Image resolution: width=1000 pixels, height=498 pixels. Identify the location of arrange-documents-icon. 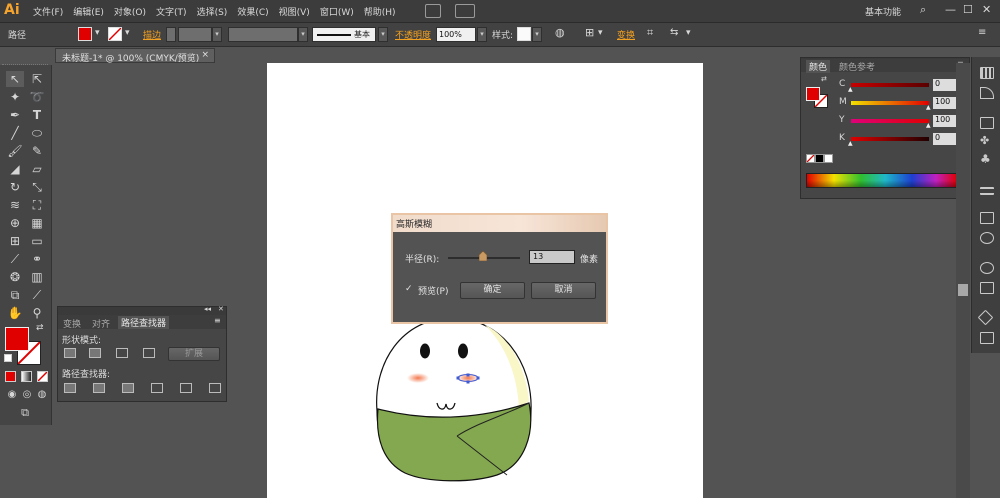
(465, 11).